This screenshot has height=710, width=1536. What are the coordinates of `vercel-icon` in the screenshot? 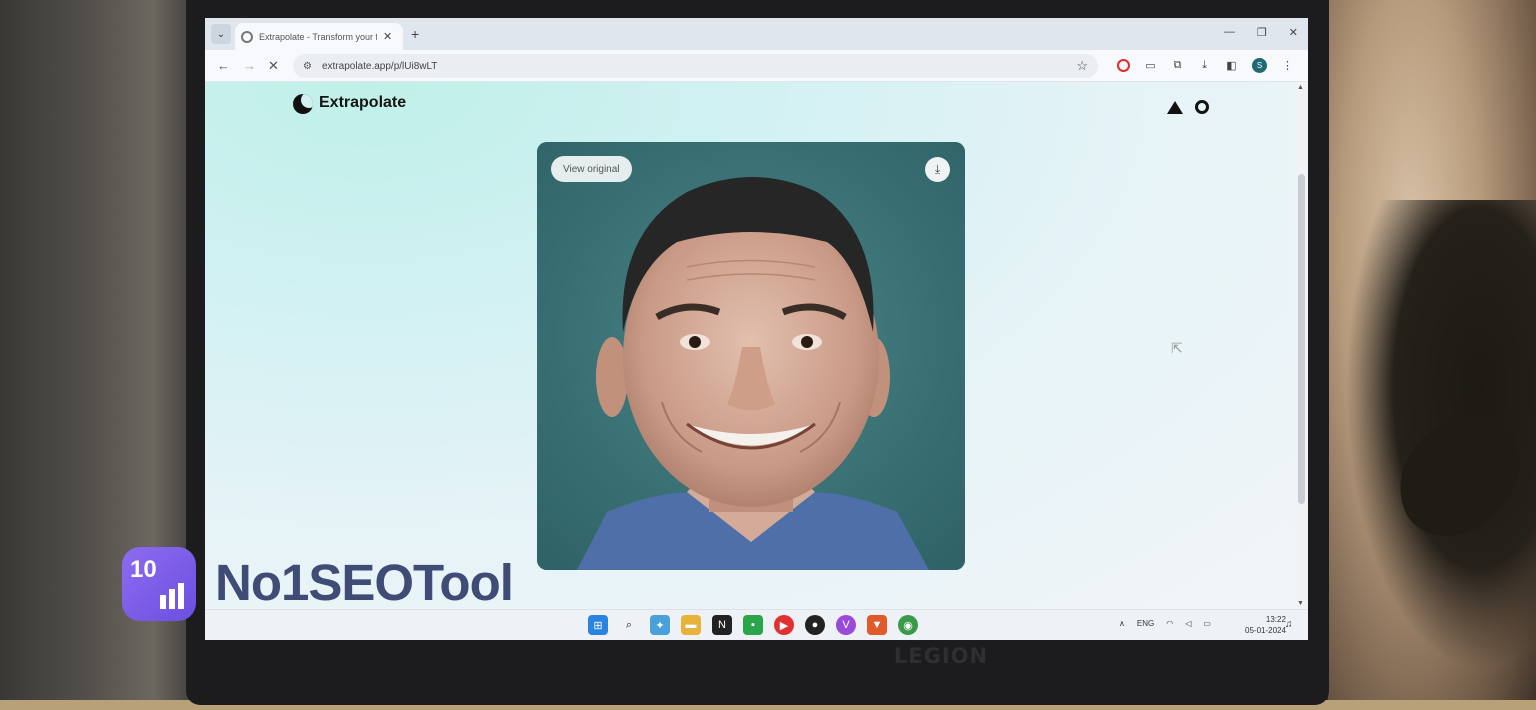 It's located at (1175, 107).